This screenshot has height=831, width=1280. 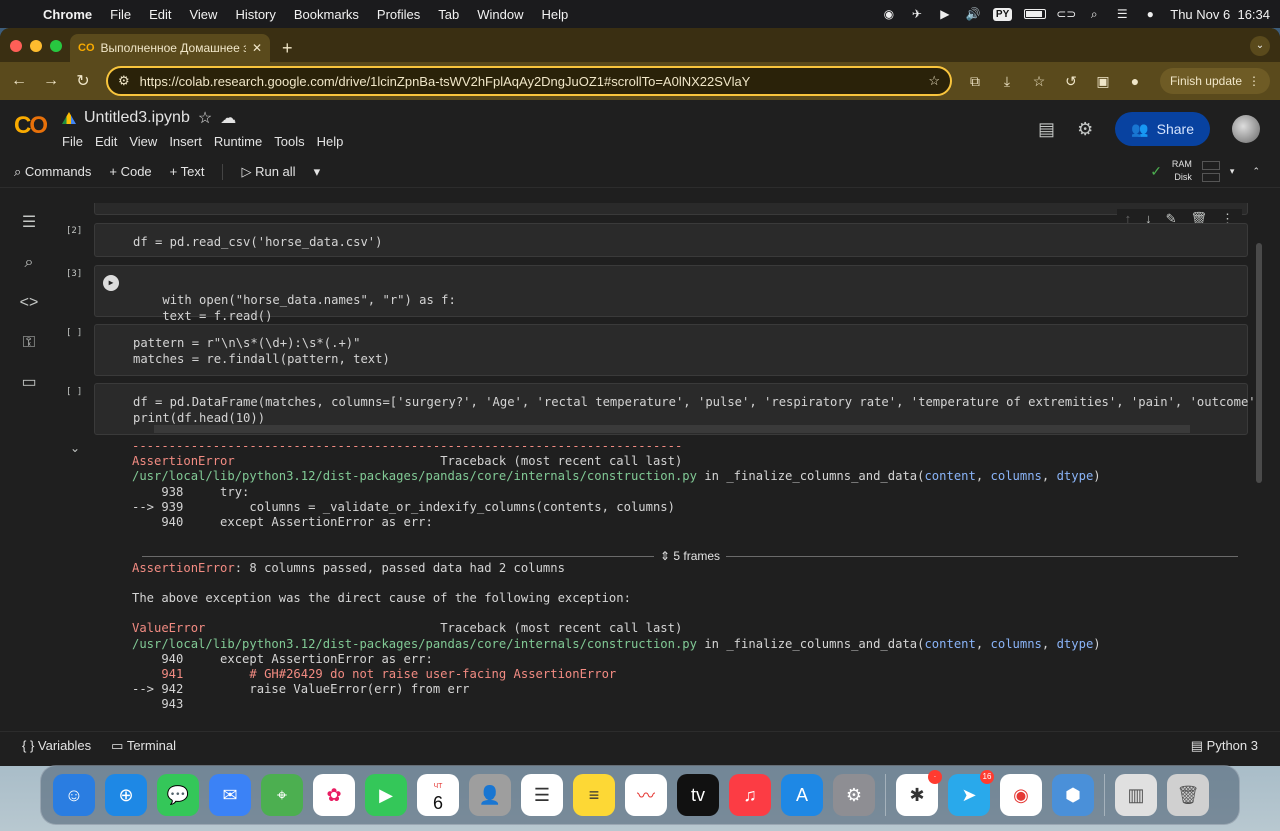 I want to click on new-tab-button: +, so click(x=287, y=48).